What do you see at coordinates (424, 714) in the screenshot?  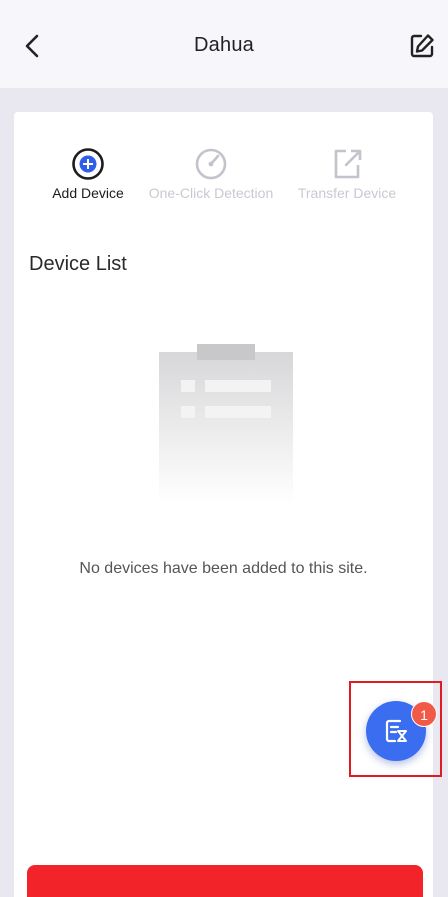 I see `notification-badge: 1` at bounding box center [424, 714].